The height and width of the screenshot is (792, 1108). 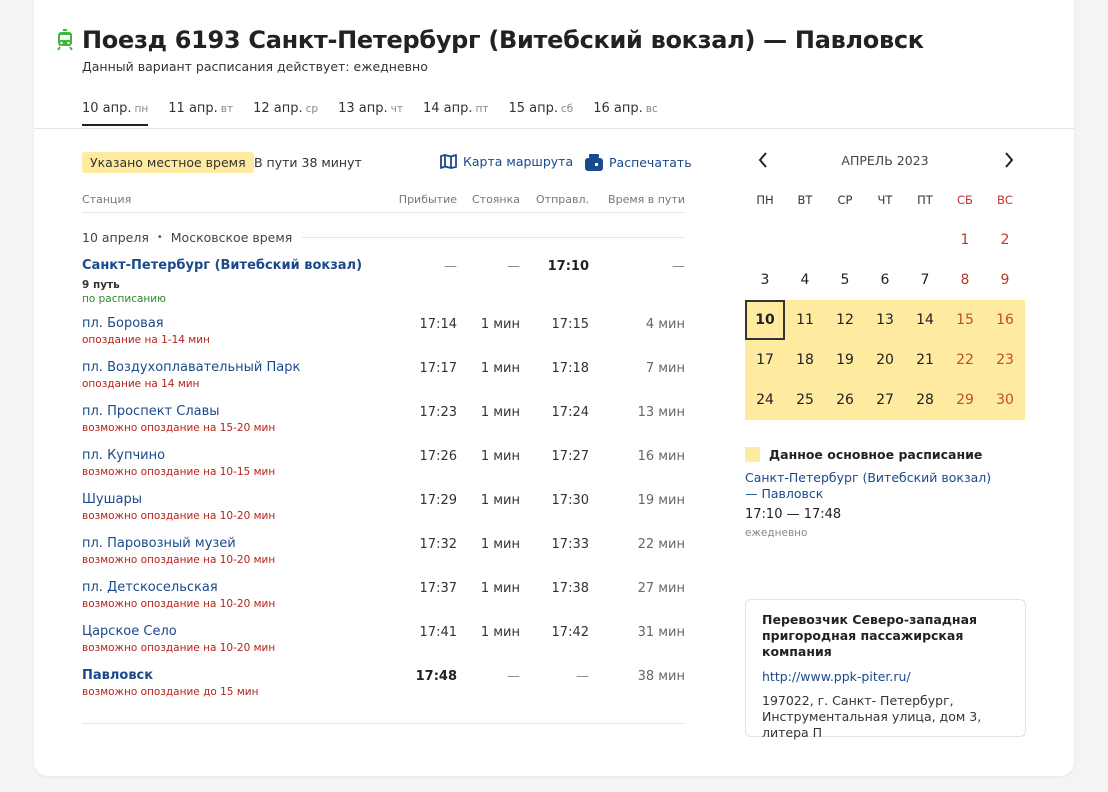 What do you see at coordinates (396, 109) in the screenshot?
I see `tab-weekday: чт` at bounding box center [396, 109].